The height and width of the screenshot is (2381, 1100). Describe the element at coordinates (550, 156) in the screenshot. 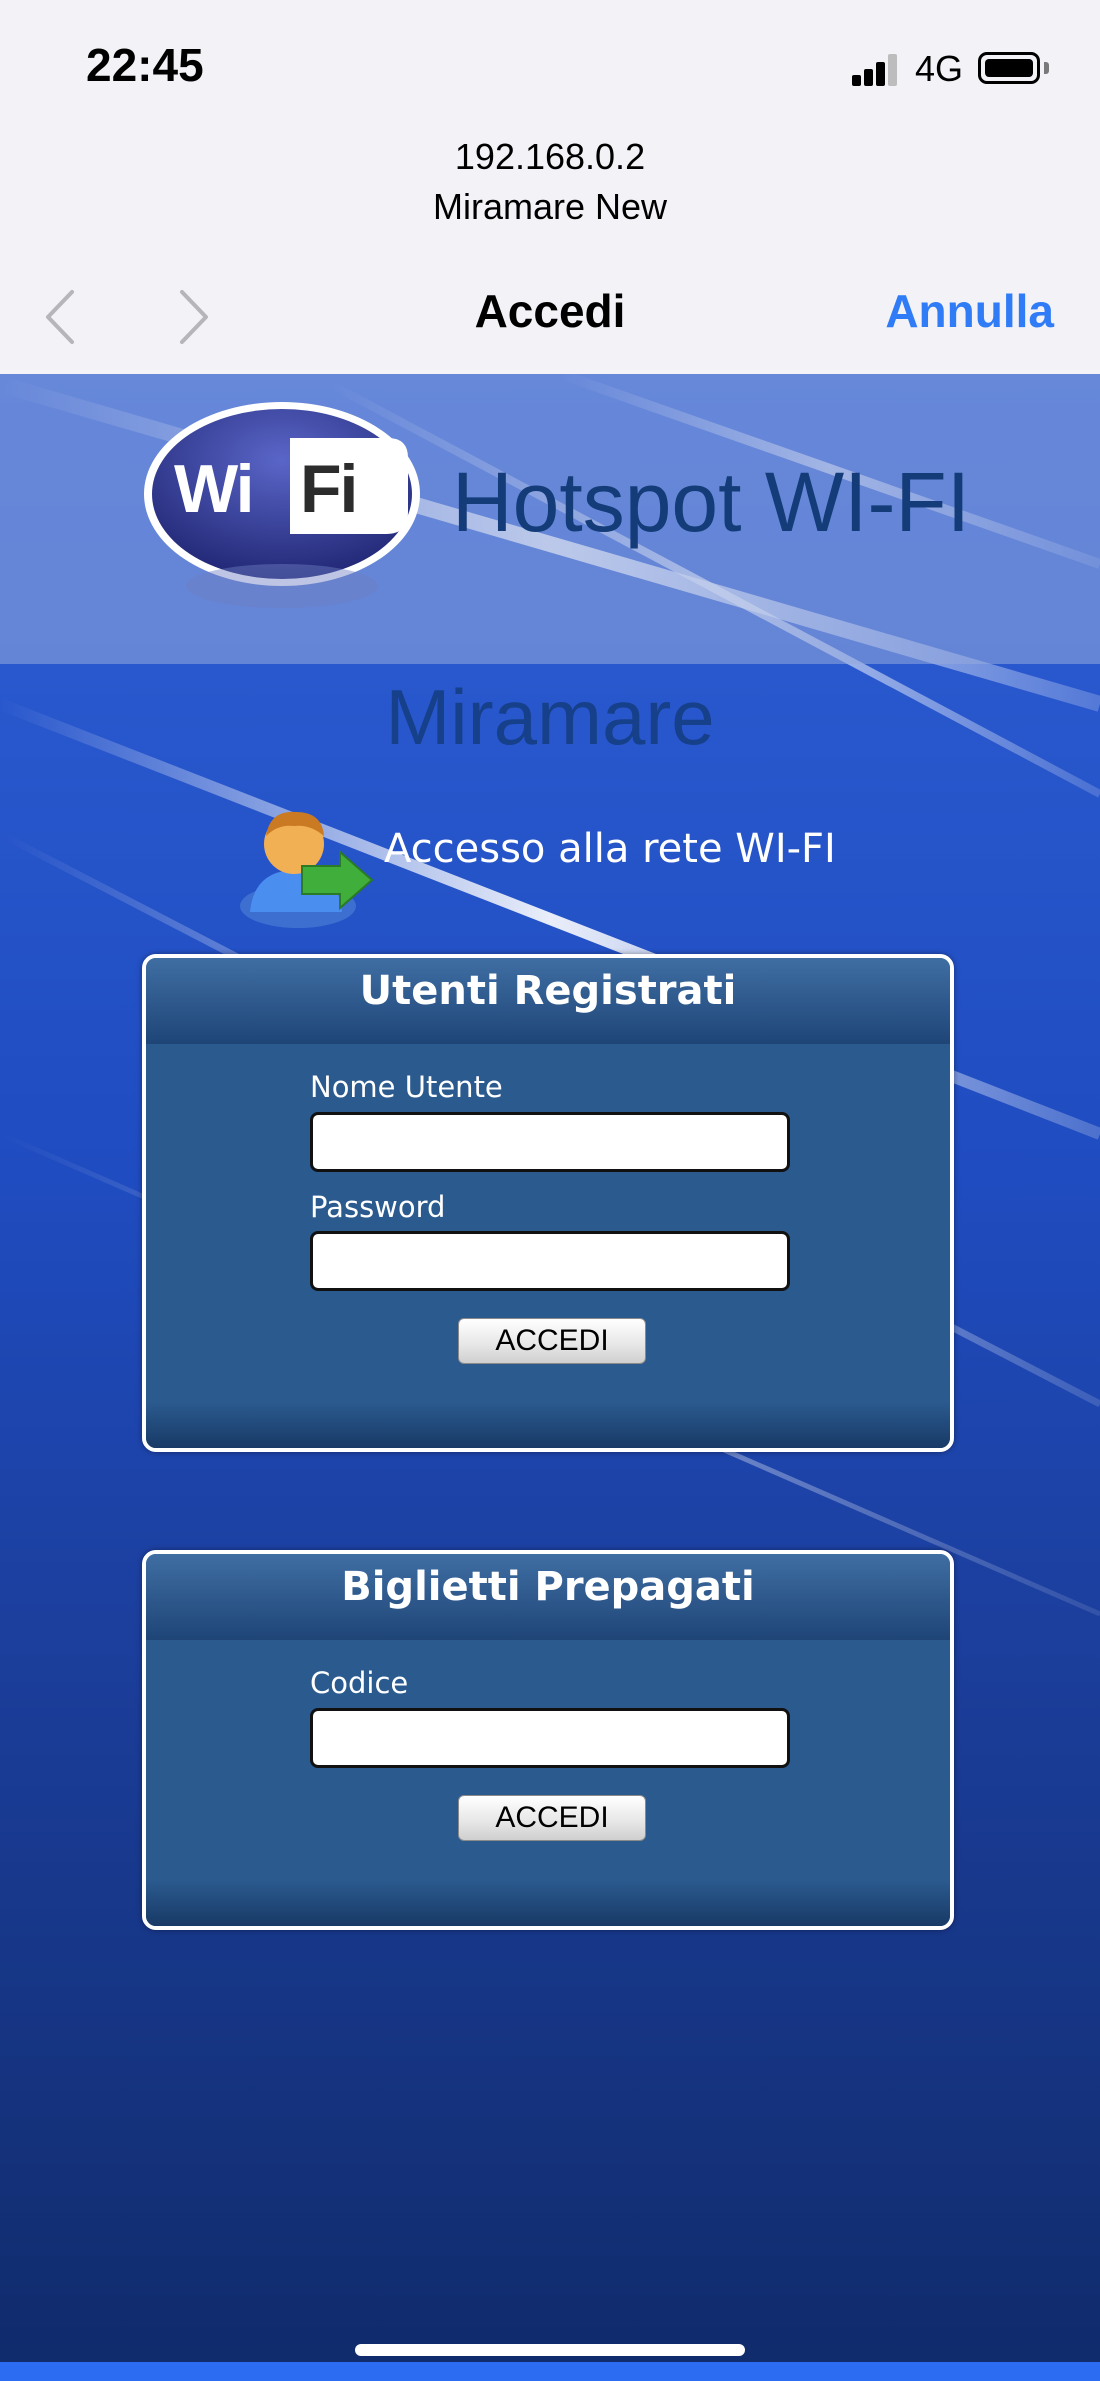

I see `page-url: 192.168.0.2` at that location.